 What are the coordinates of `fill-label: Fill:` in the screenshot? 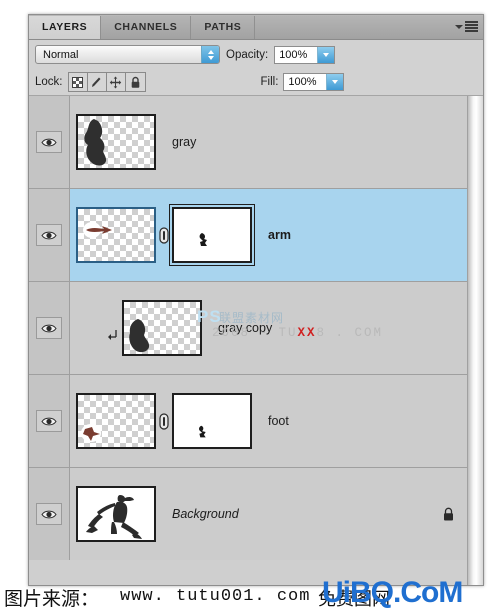 It's located at (269, 82).